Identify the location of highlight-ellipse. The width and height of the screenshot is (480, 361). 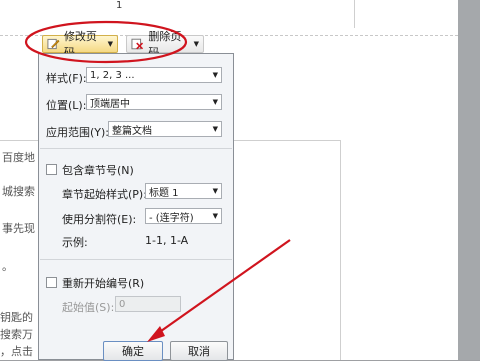
(106, 42).